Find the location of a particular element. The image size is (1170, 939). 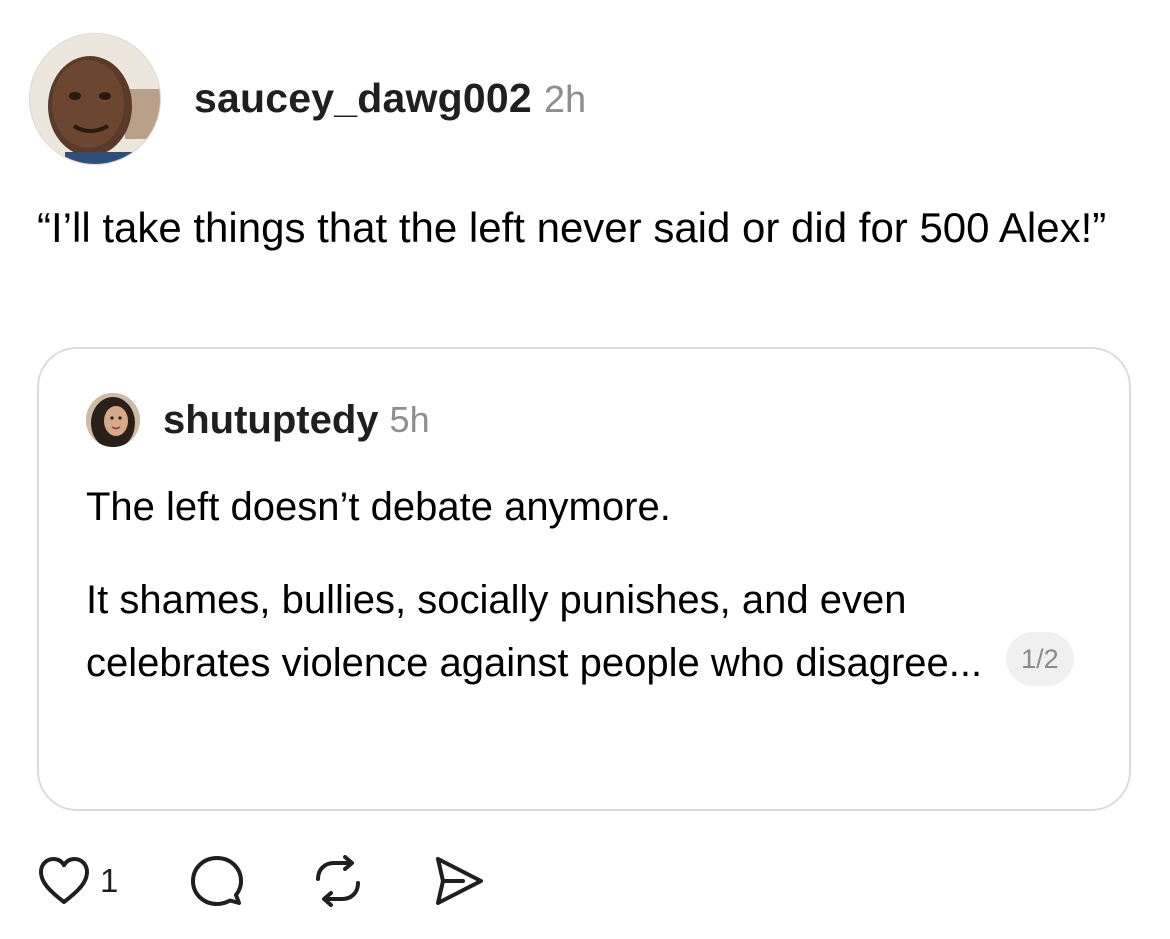

page-indicator-badge: 1/2 is located at coordinates (1040, 659).